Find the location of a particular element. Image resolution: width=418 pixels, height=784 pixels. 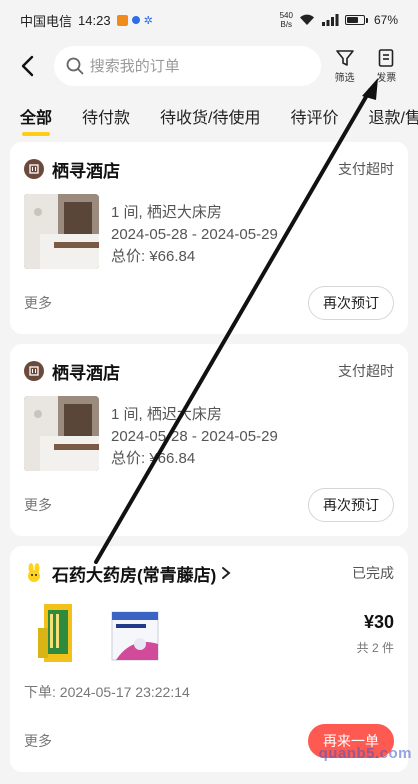

network-speed: 540 B/s is located at coordinates (286, 20).